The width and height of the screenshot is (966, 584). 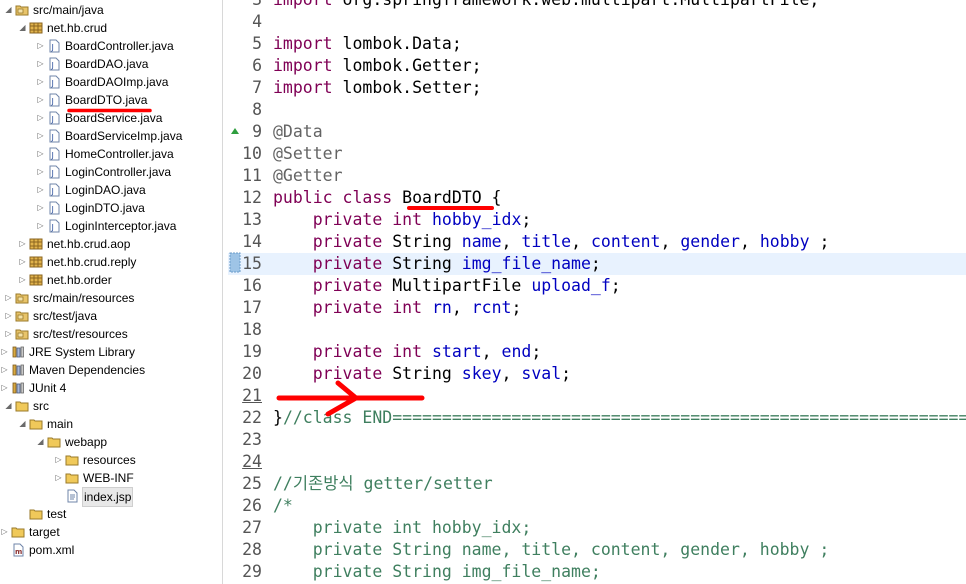 What do you see at coordinates (111, 370) in the screenshot?
I see `tree-item: ▷ Maven Dependencies` at bounding box center [111, 370].